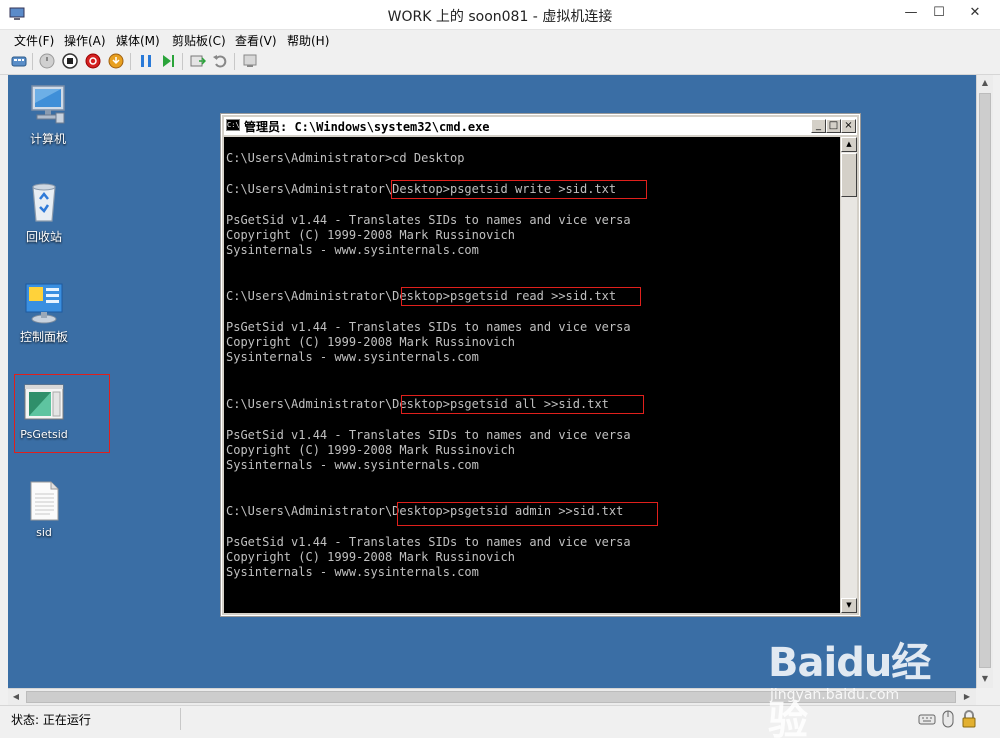 The width and height of the screenshot is (1000, 738). What do you see at coordinates (44, 434) in the screenshot?
I see `desktop-item-label: PsGetsid` at bounding box center [44, 434].